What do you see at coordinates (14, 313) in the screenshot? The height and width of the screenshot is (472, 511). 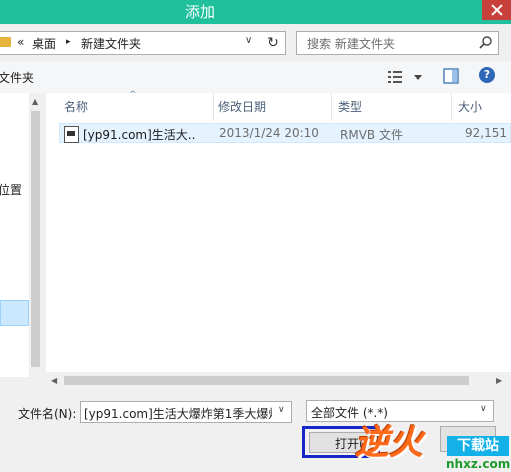 I see `nav-item-selected` at bounding box center [14, 313].